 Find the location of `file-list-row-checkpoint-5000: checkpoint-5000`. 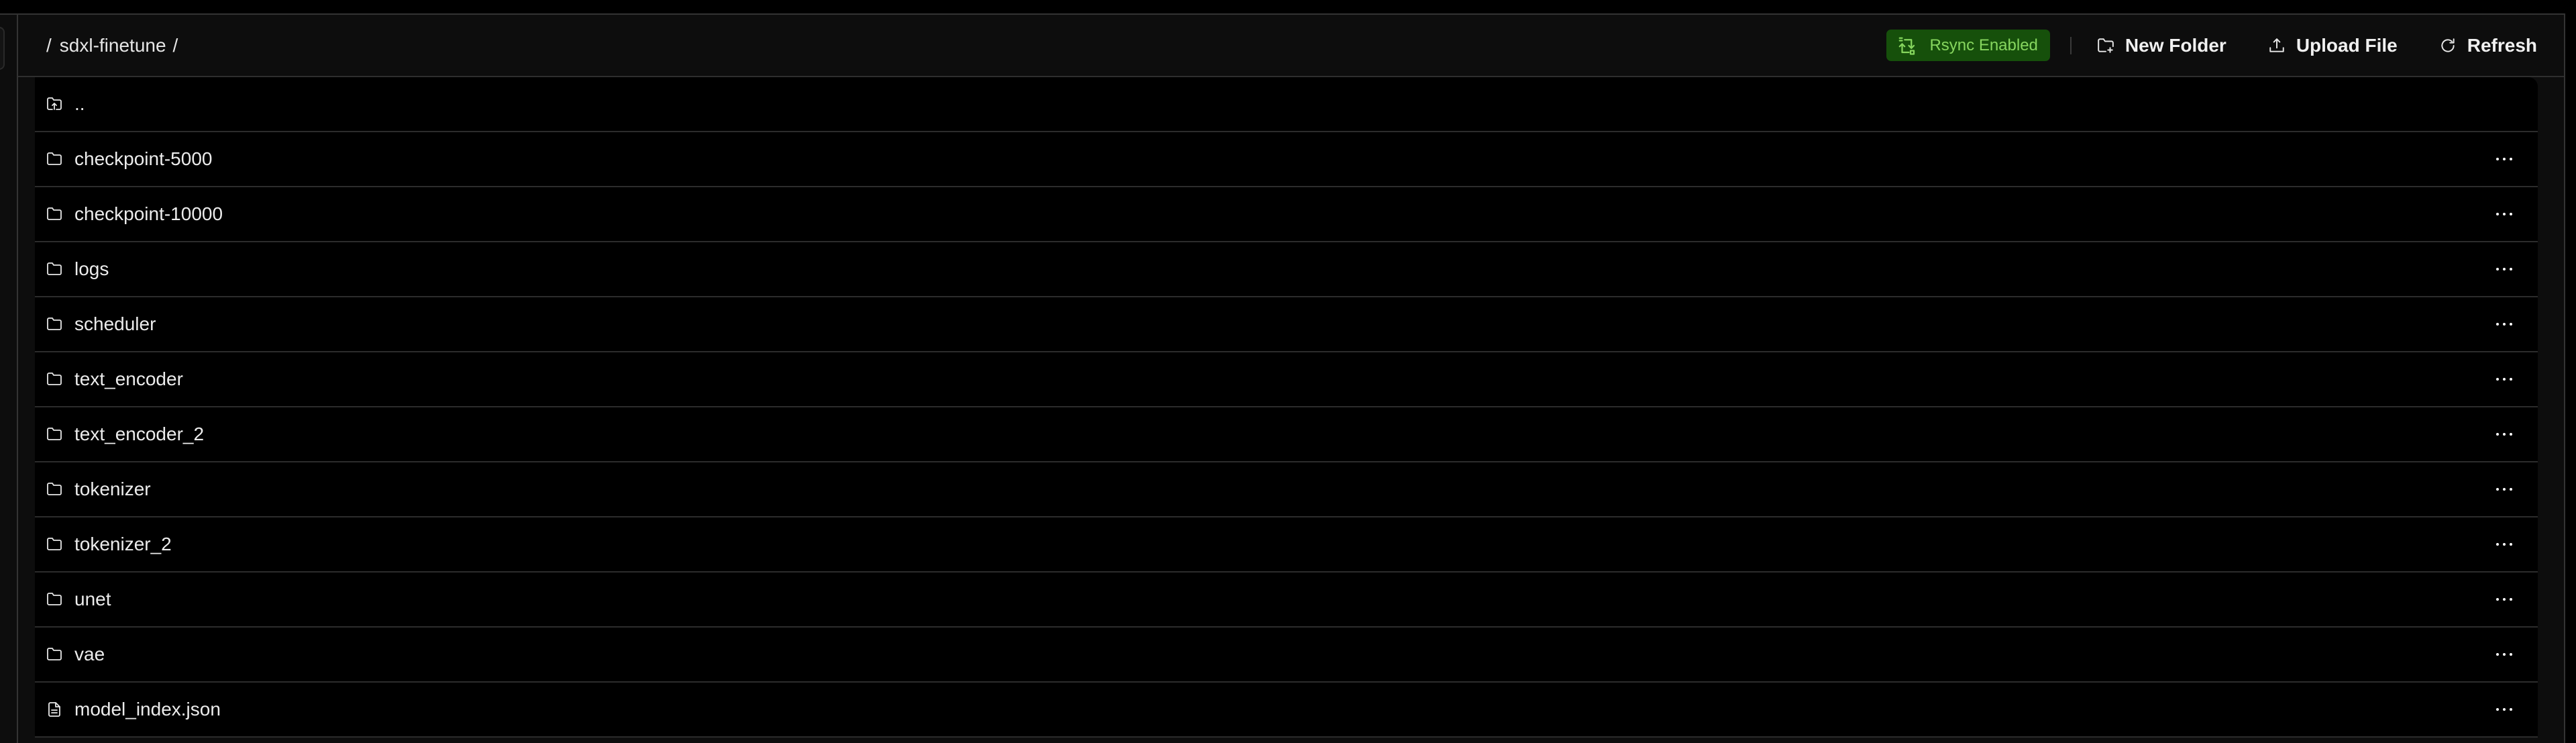

file-list-row-checkpoint-5000: checkpoint-5000 is located at coordinates (1286, 159).